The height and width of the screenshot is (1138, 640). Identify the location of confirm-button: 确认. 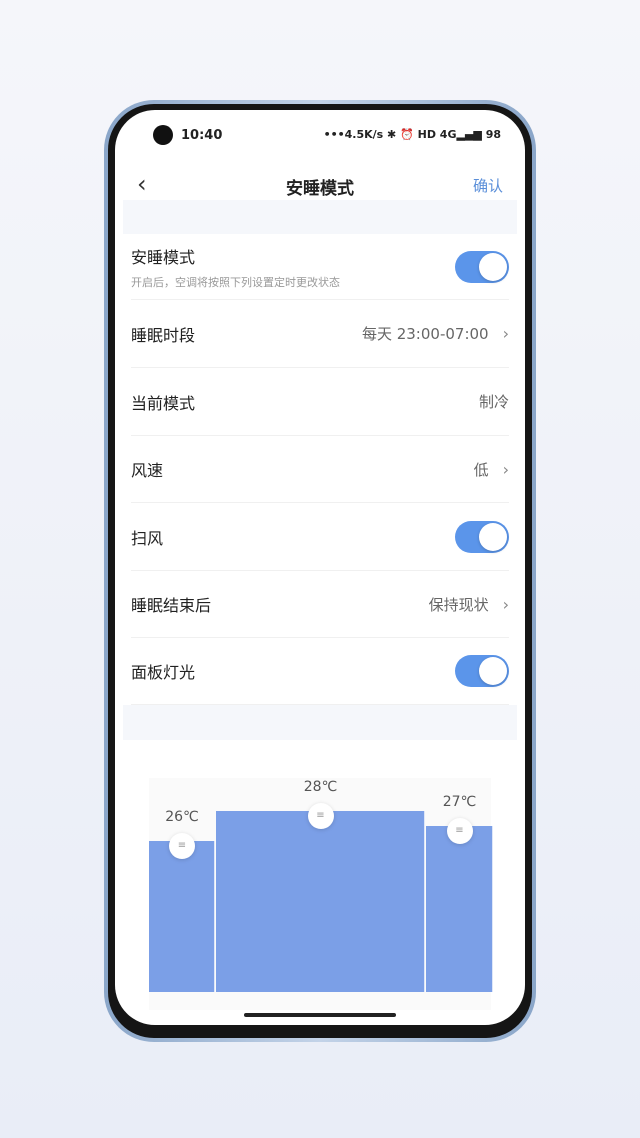
(488, 185).